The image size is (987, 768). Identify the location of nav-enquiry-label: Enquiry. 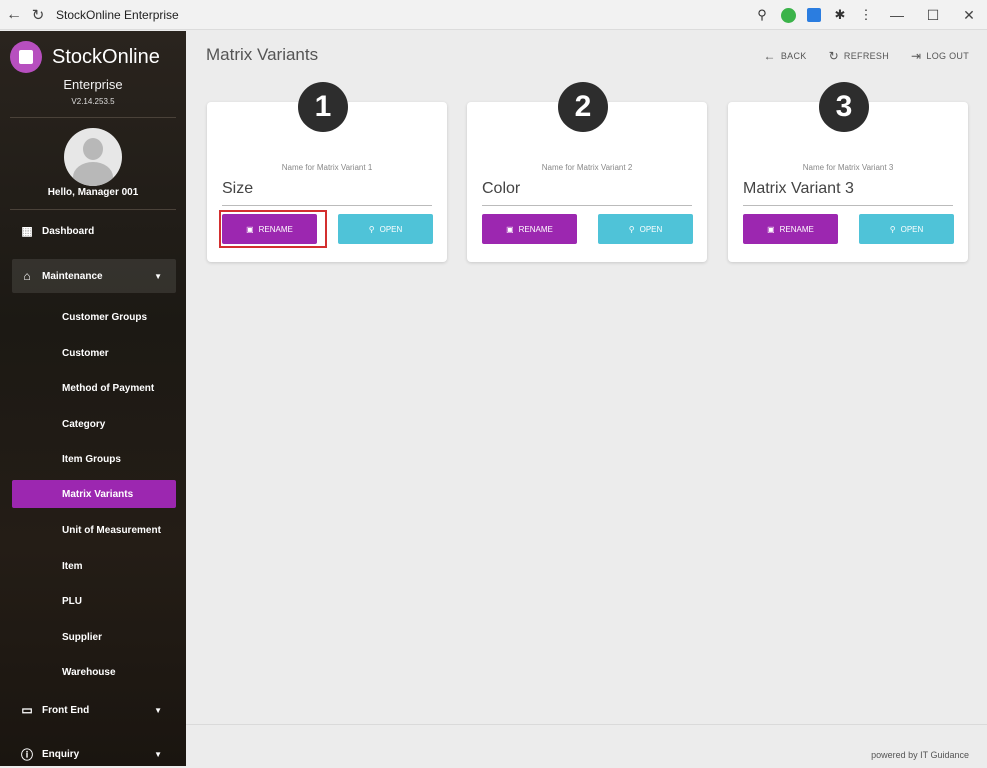
(61, 754).